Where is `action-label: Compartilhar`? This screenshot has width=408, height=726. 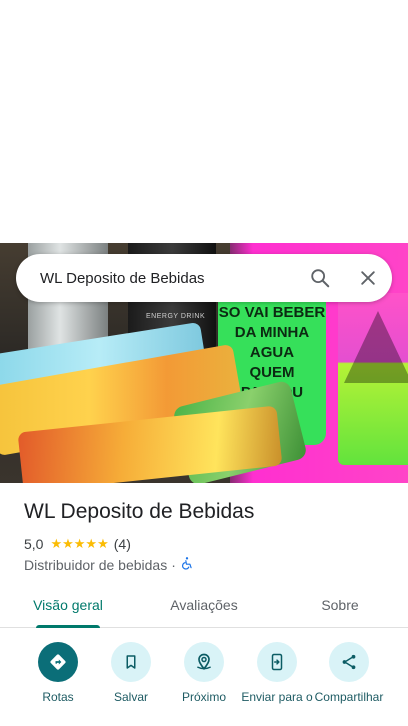 action-label: Compartilhar is located at coordinates (349, 697).